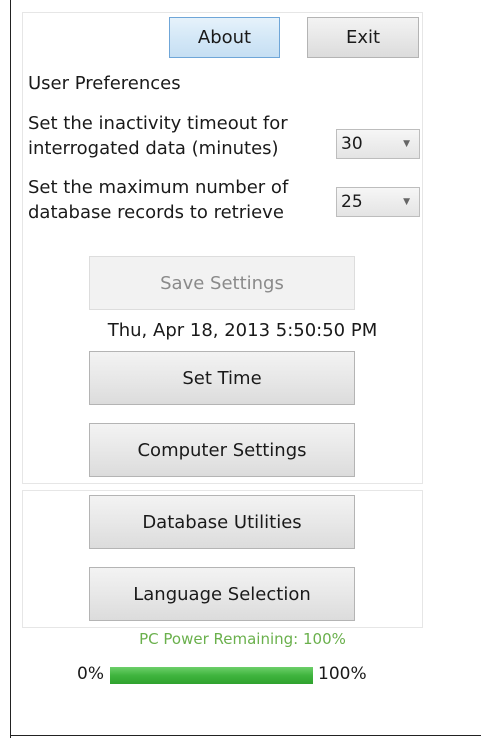 This screenshot has height=738, width=481. I want to click on computer-settings-button: Computer Settings, so click(222, 450).